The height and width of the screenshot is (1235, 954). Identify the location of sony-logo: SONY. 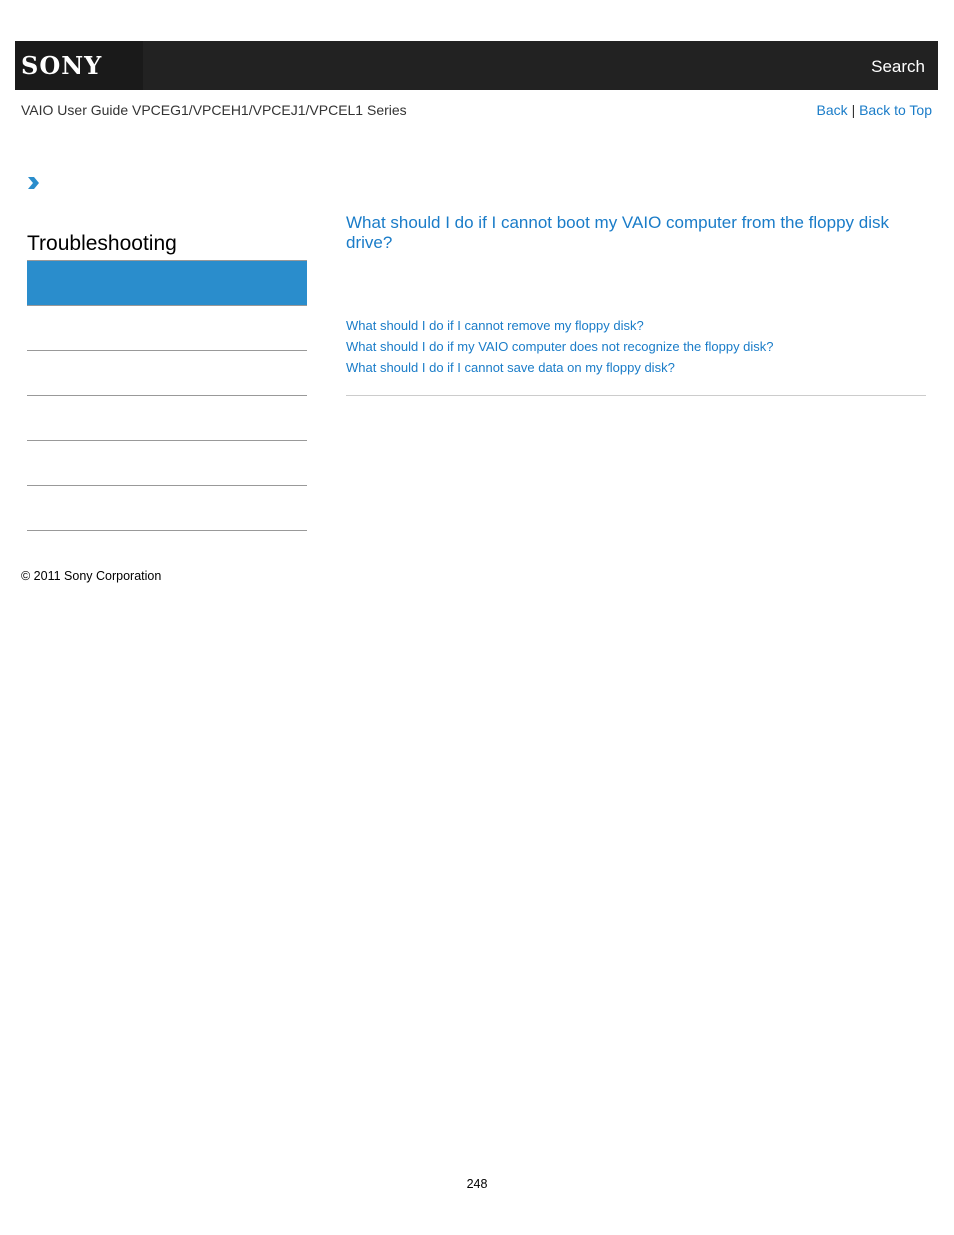
(79, 65).